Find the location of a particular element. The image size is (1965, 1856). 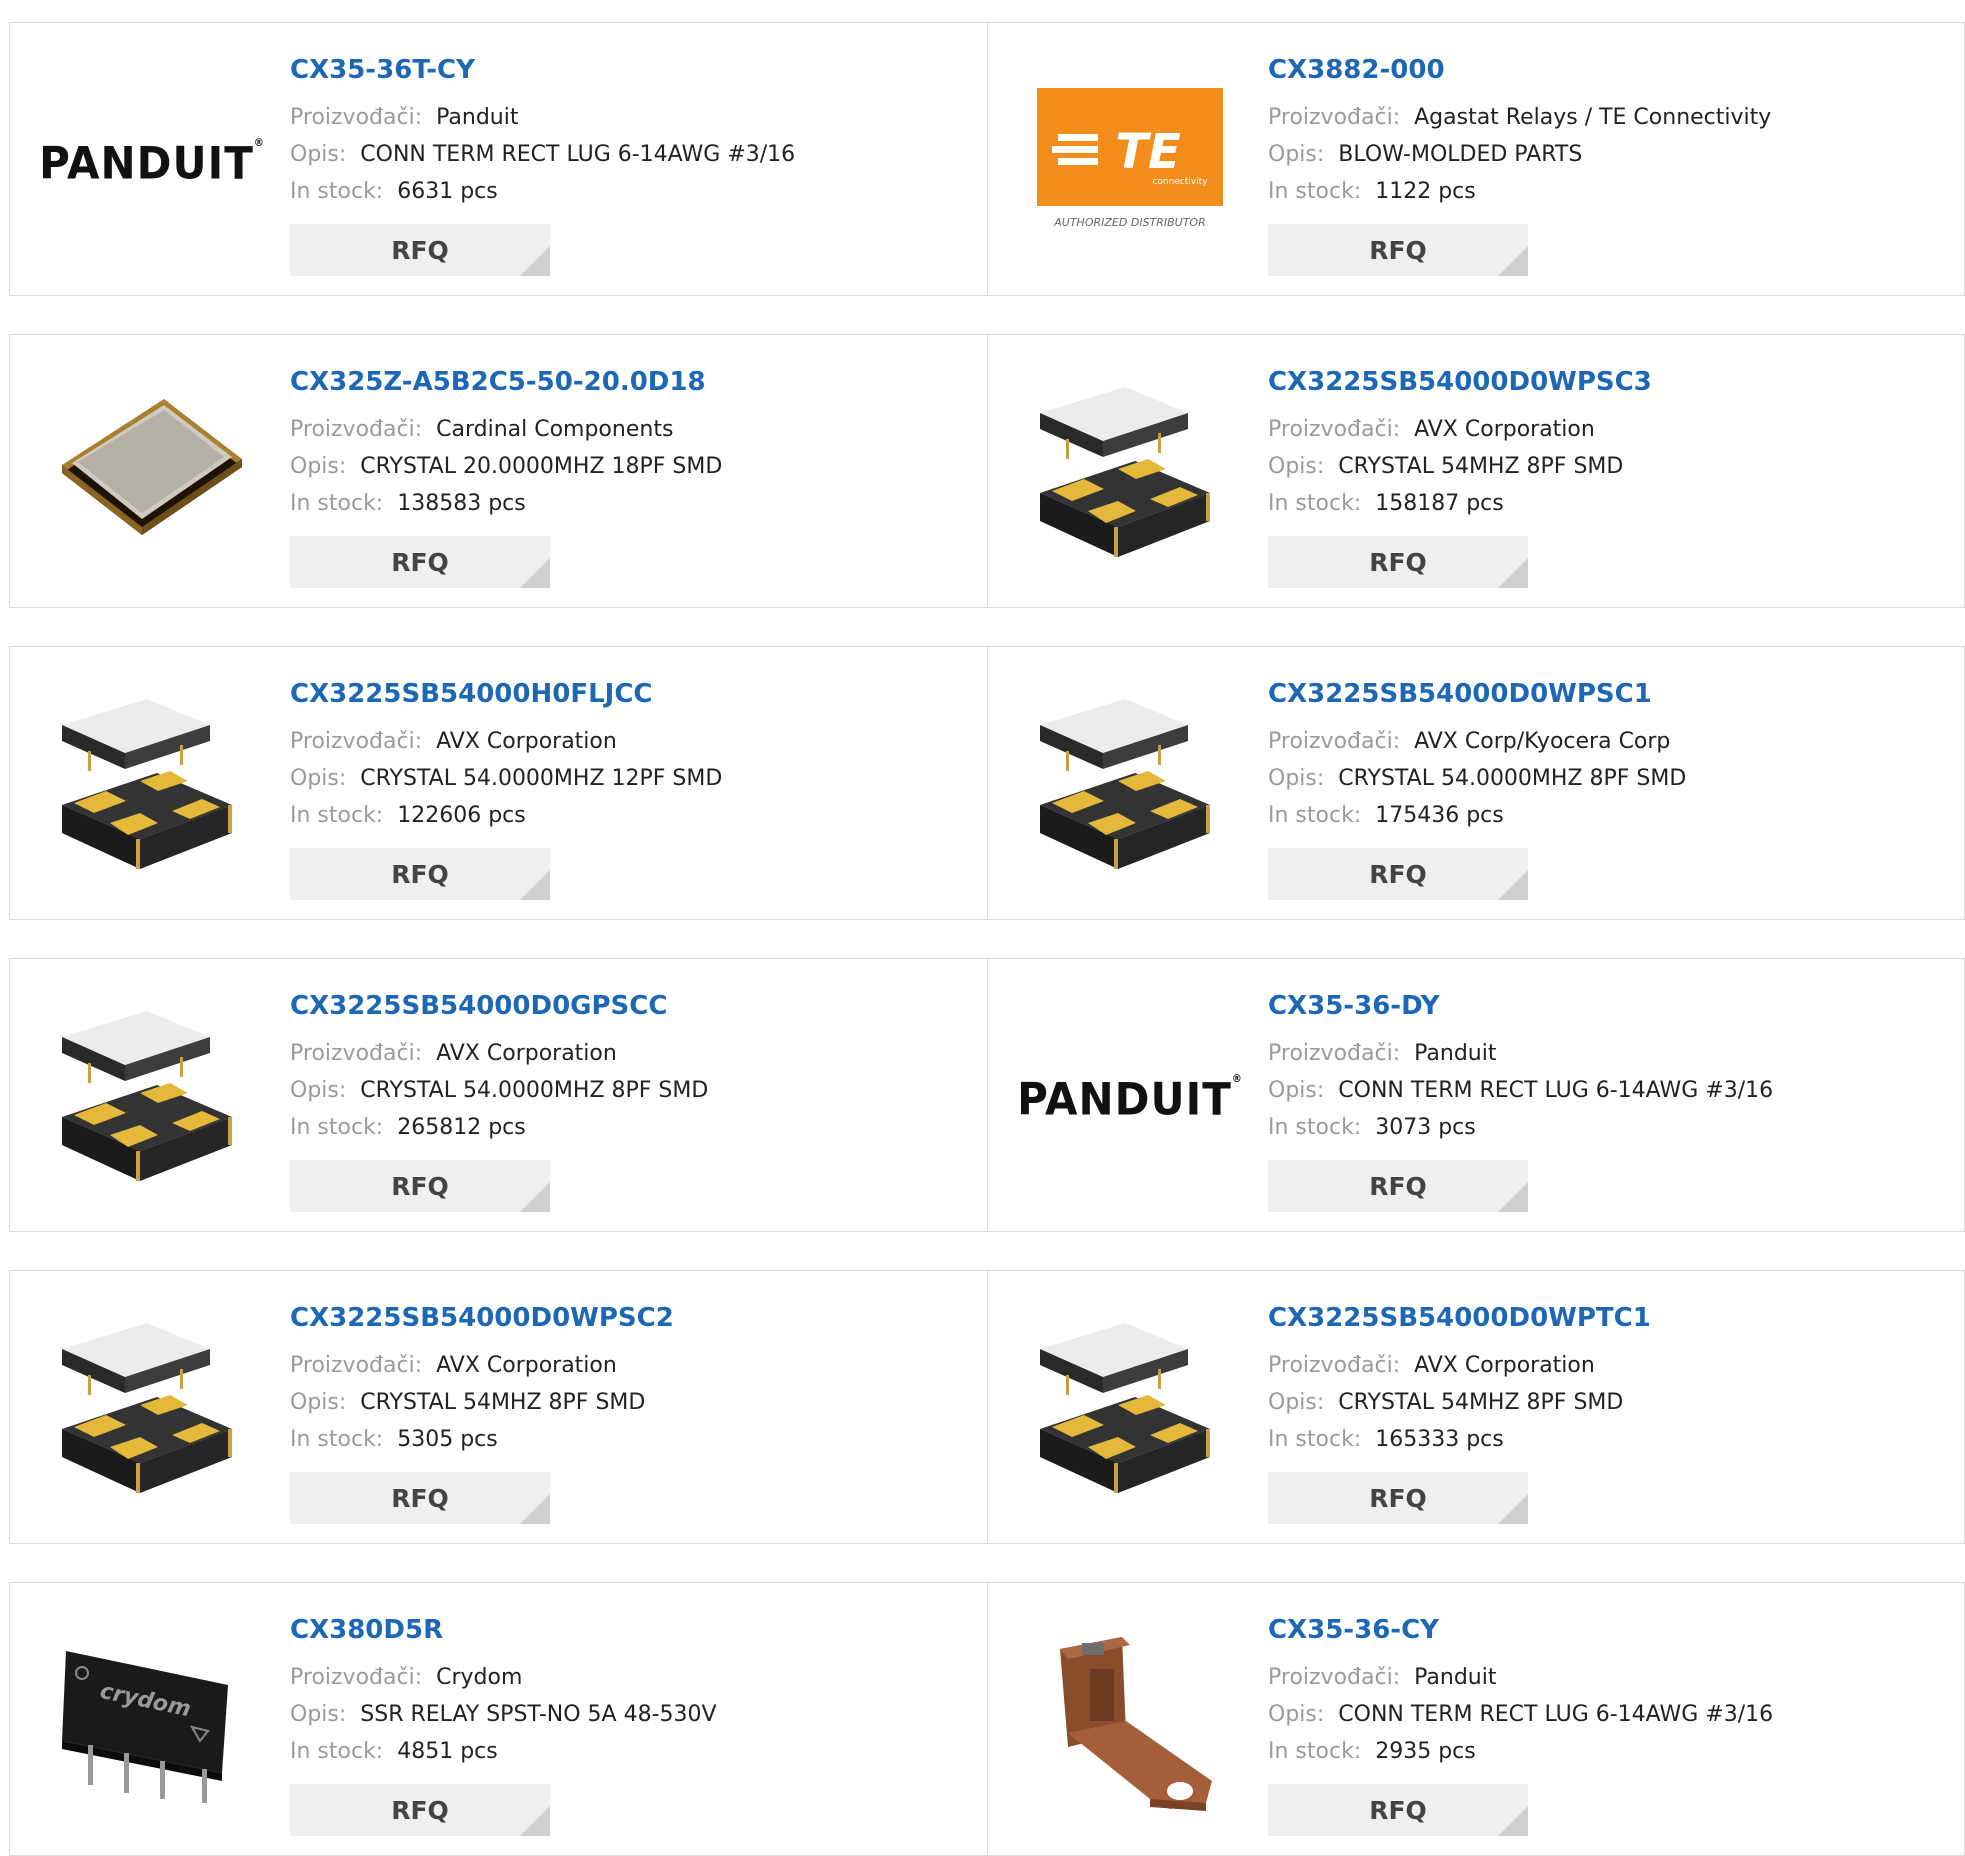

stock-value: 1122 pcs is located at coordinates (1425, 191).